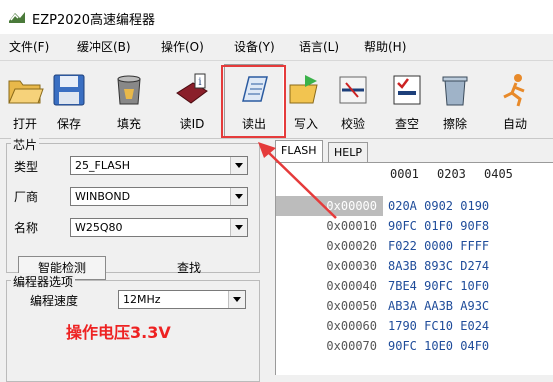  Describe the element at coordinates (351, 286) in the screenshot. I see `hex-address: 0x00040` at that location.